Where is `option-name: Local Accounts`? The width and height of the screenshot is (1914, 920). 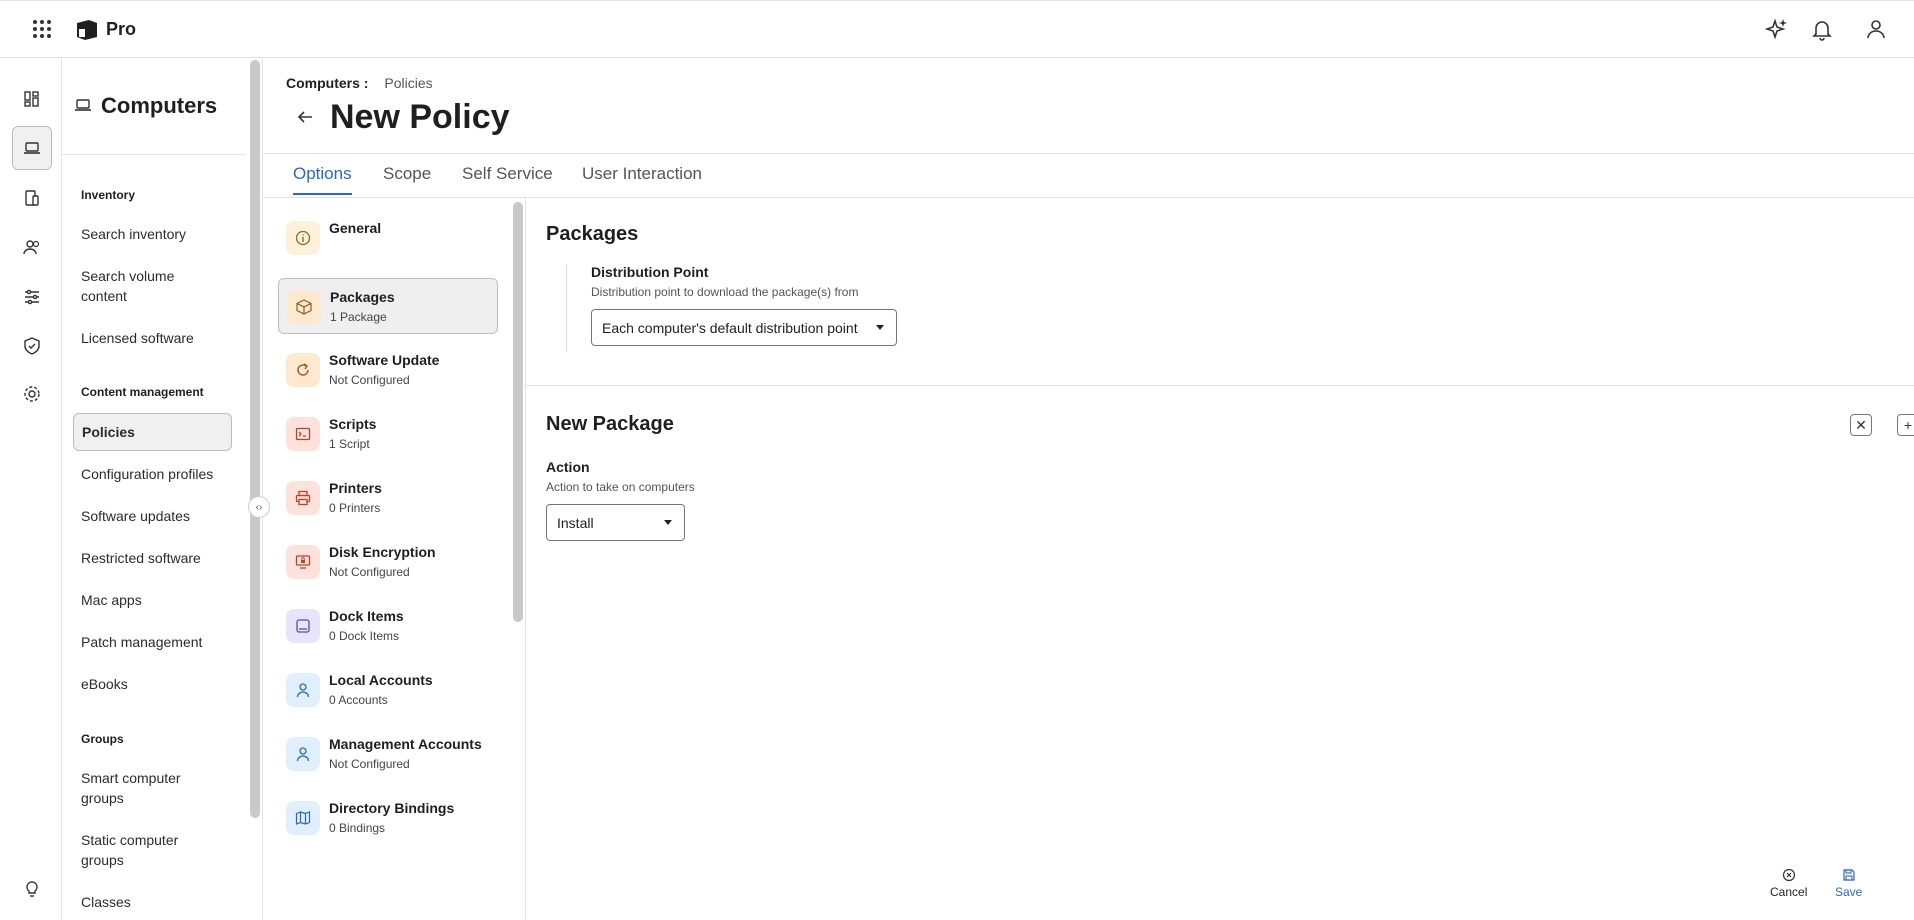
option-name: Local Accounts is located at coordinates (381, 680).